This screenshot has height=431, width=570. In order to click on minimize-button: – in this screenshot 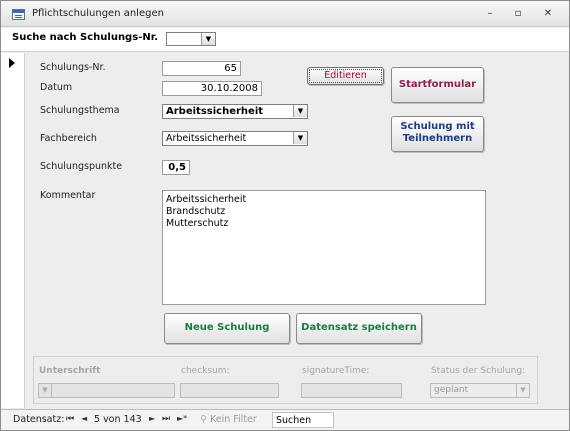, I will do `click(490, 14)`.